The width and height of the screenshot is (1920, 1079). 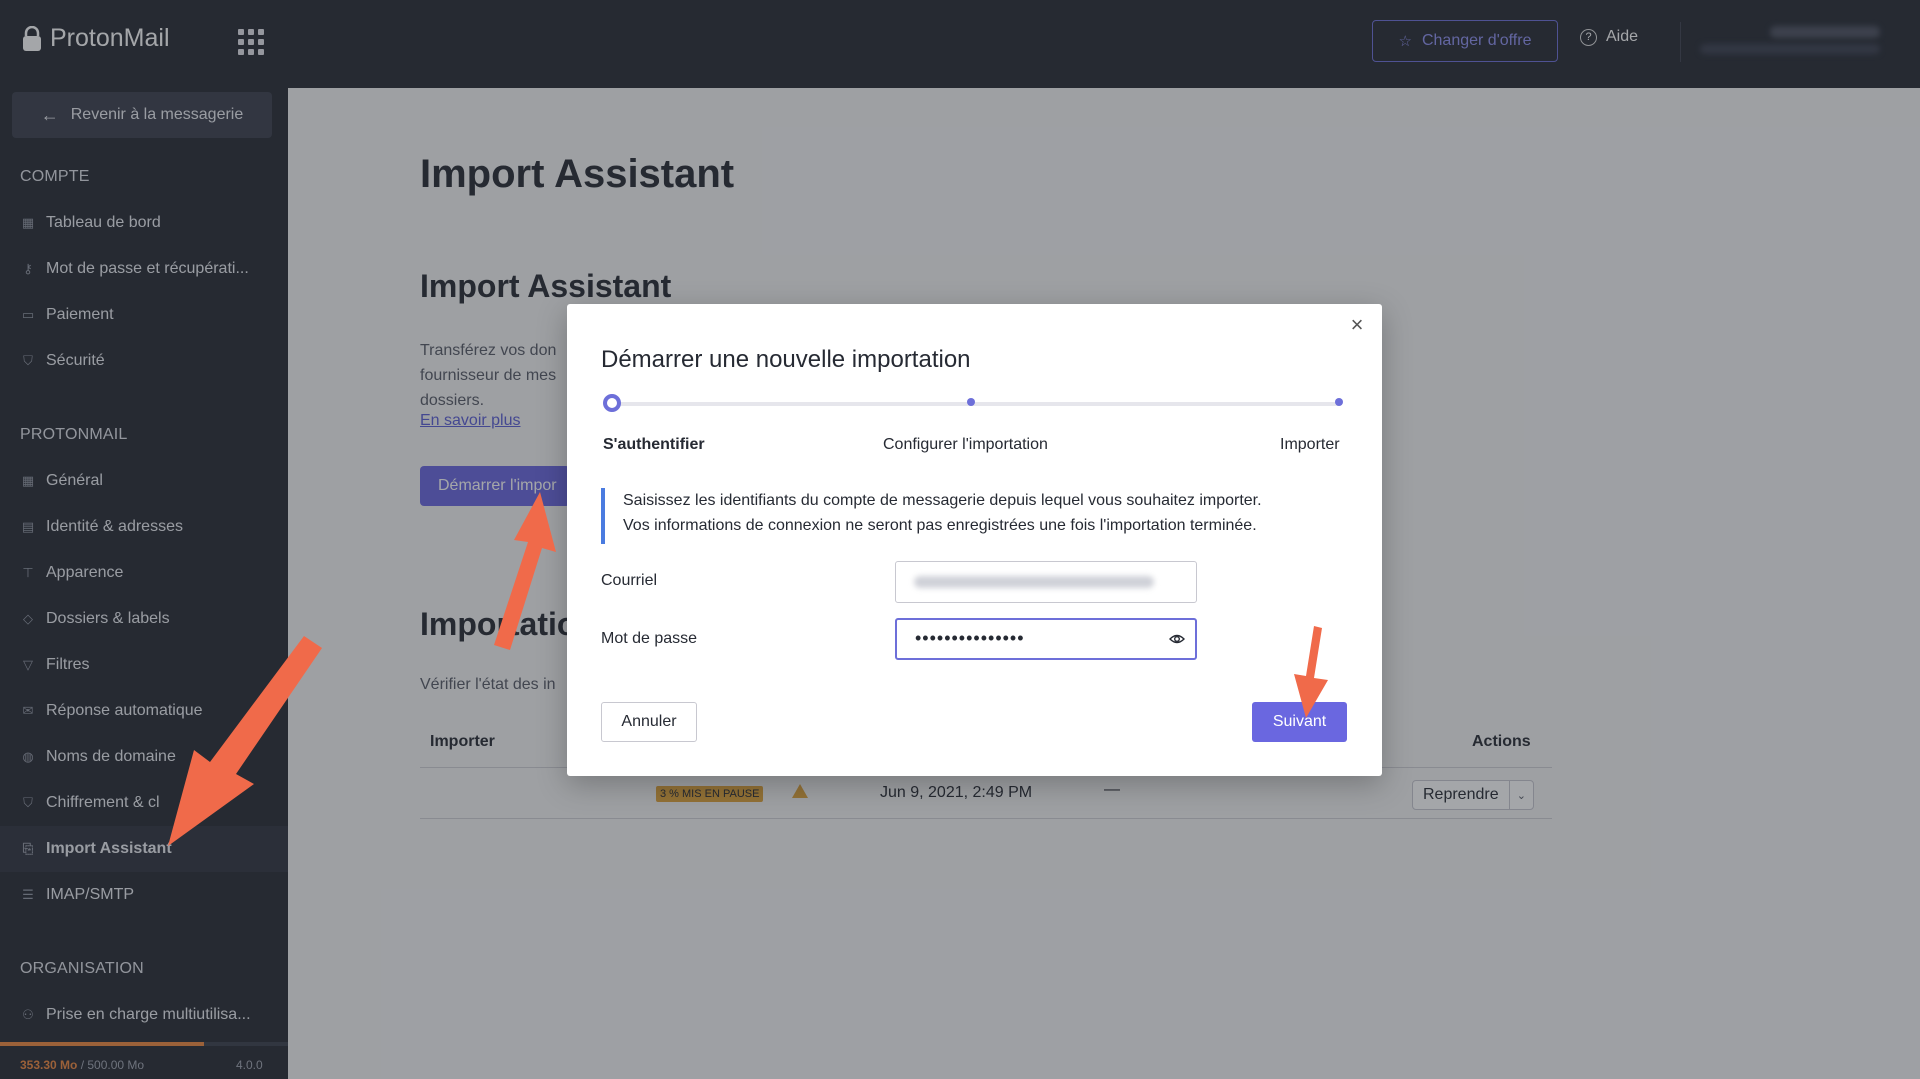 I want to click on step-dot-configure, so click(x=971, y=402).